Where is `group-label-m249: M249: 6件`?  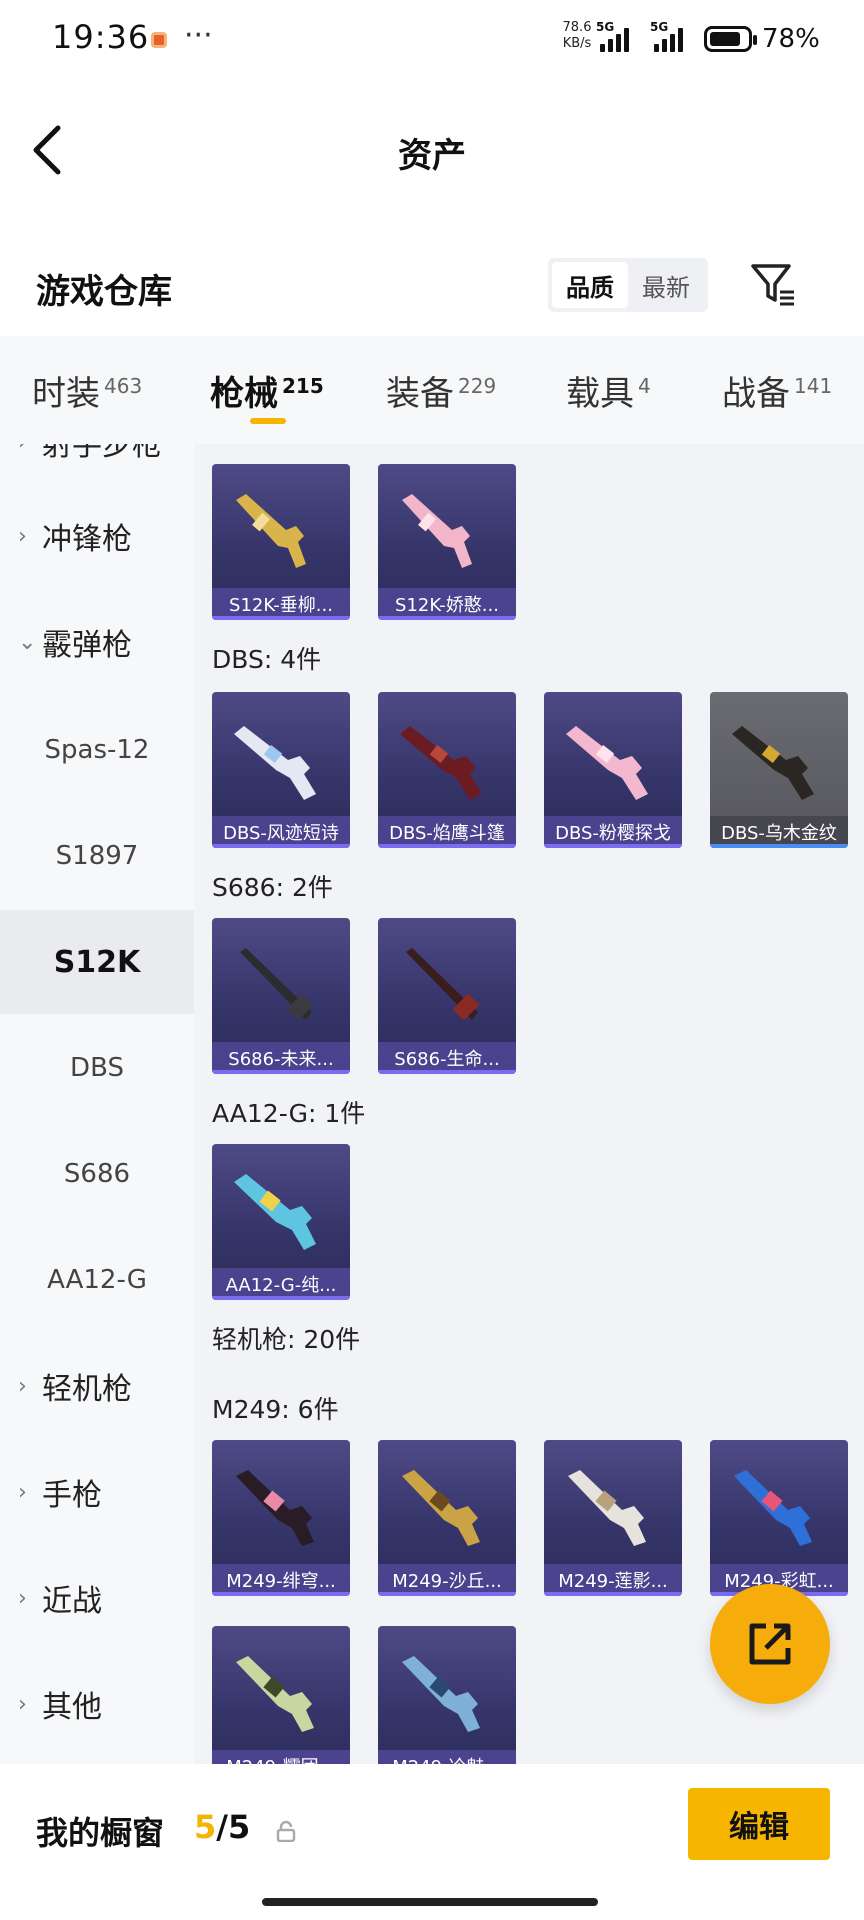 group-label-m249: M249: 6件 is located at coordinates (275, 1409).